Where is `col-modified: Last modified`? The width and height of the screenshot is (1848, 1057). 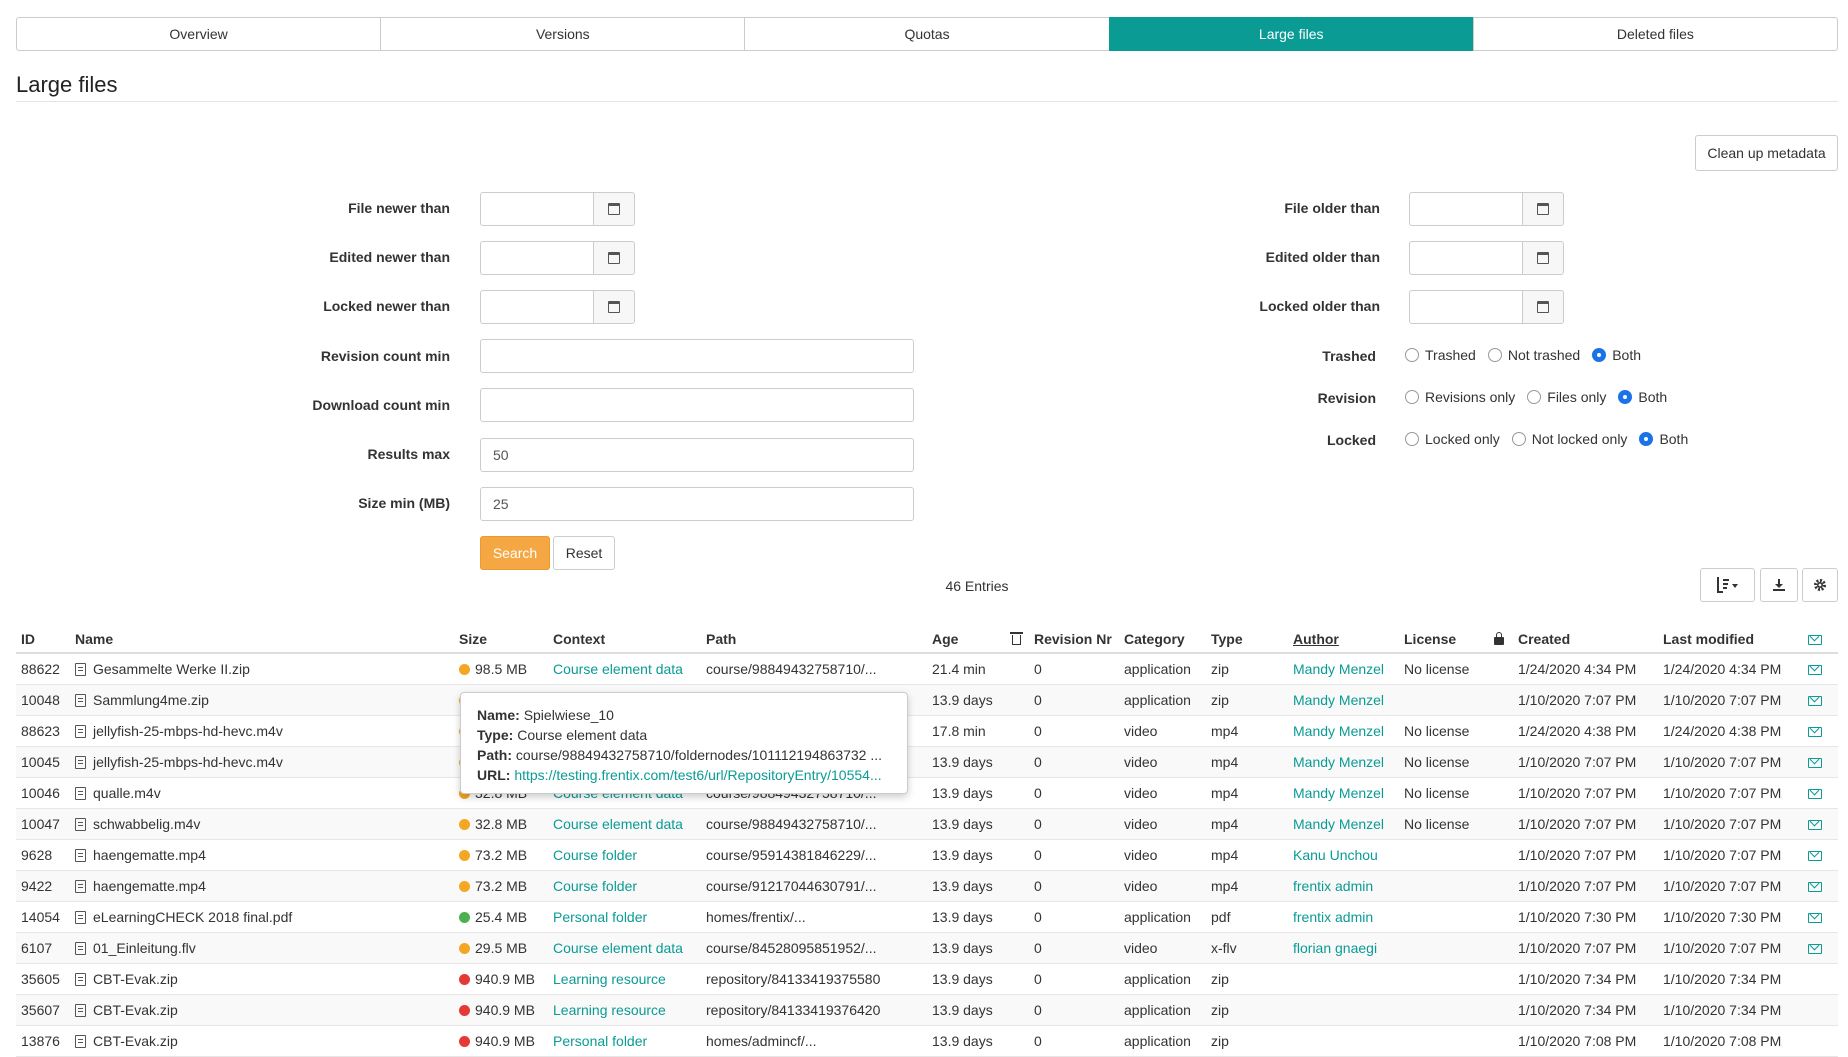 col-modified: Last modified is located at coordinates (1730, 639).